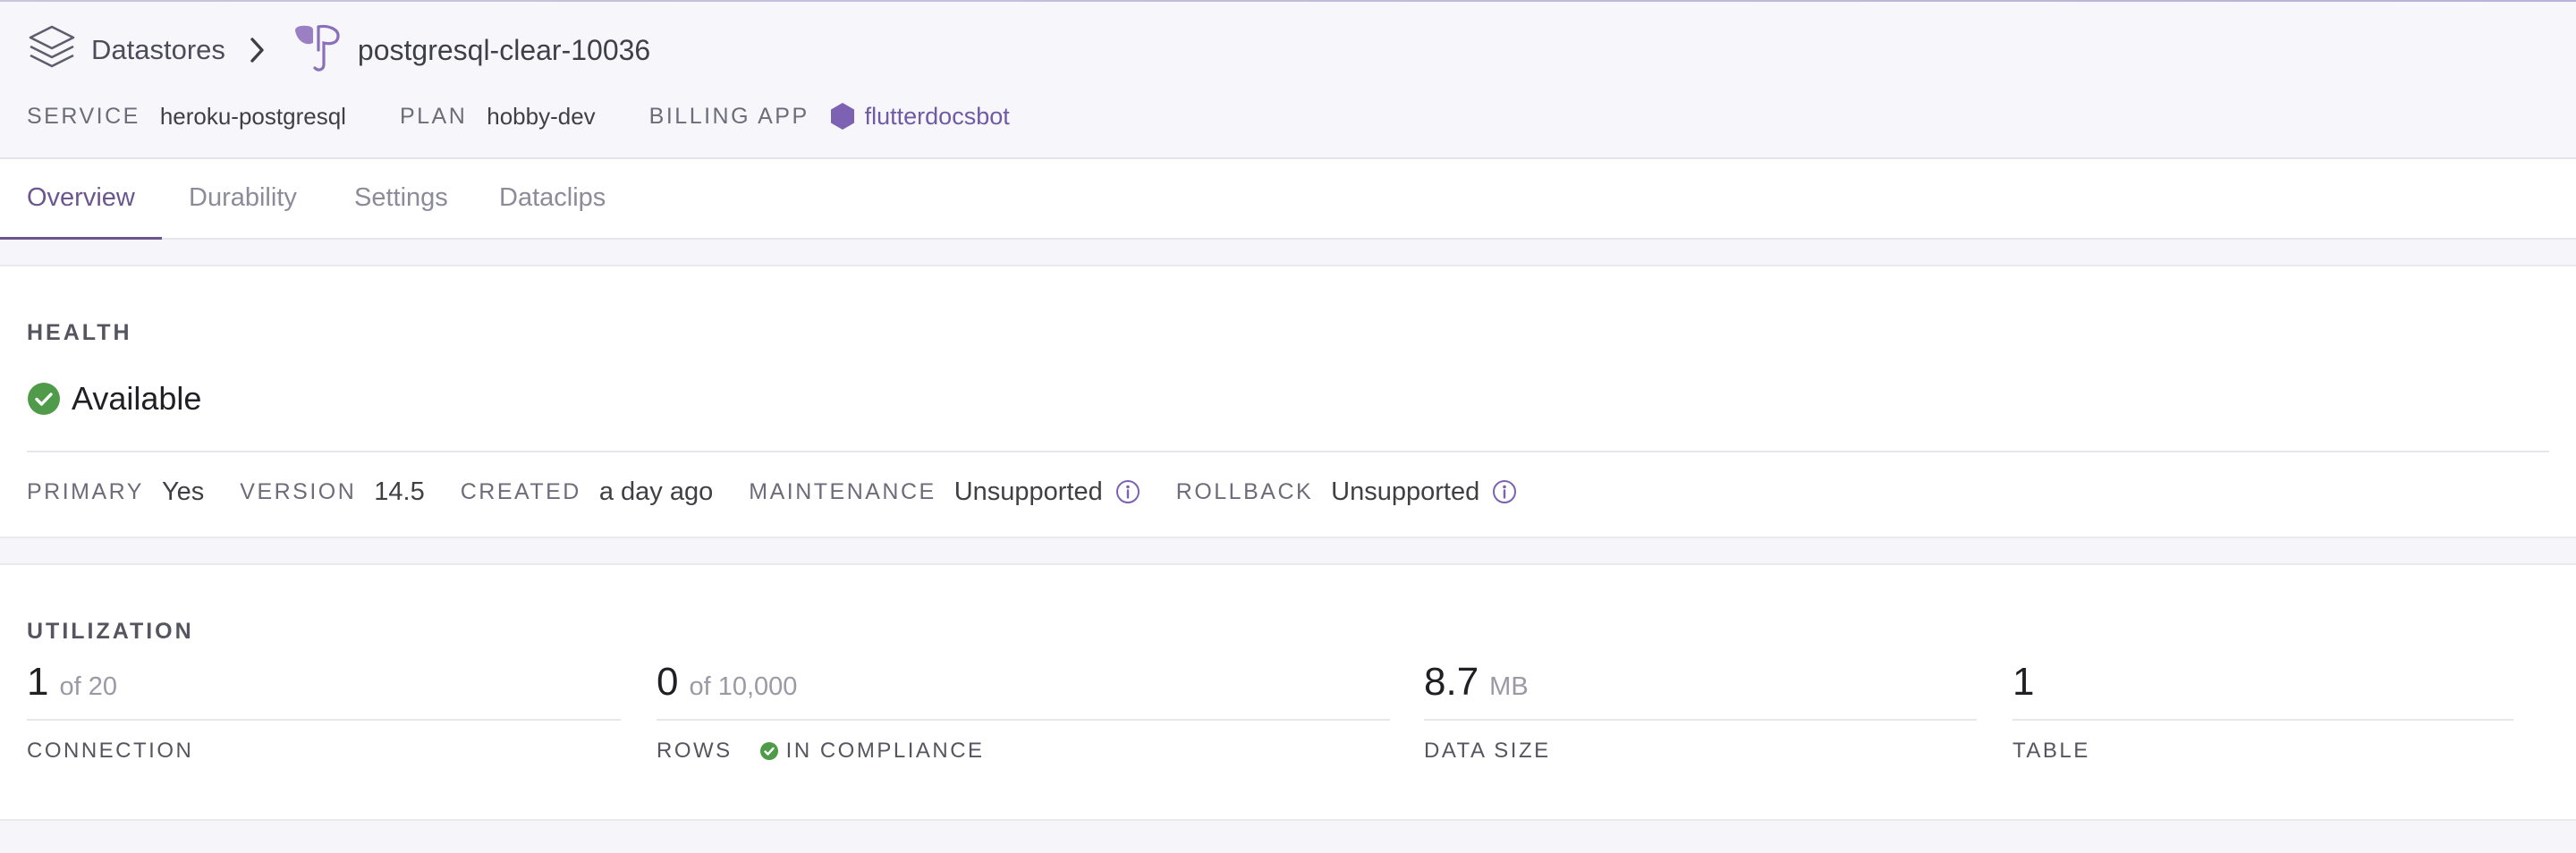  What do you see at coordinates (2262, 720) in the screenshot?
I see `table-divider` at bounding box center [2262, 720].